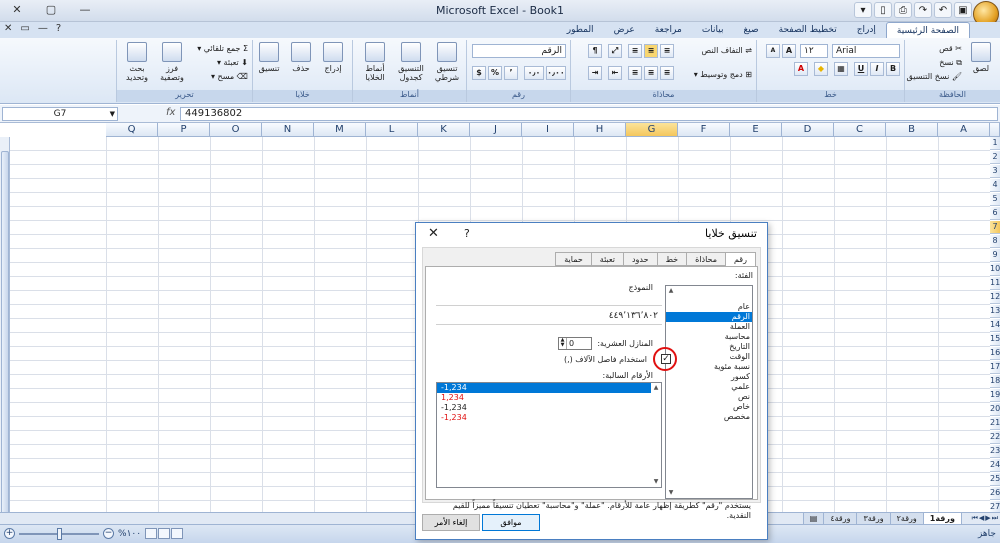 The height and width of the screenshot is (543, 1000). Describe the element at coordinates (615, 73) in the screenshot. I see `decrease-indent-icon: ⇤` at that location.